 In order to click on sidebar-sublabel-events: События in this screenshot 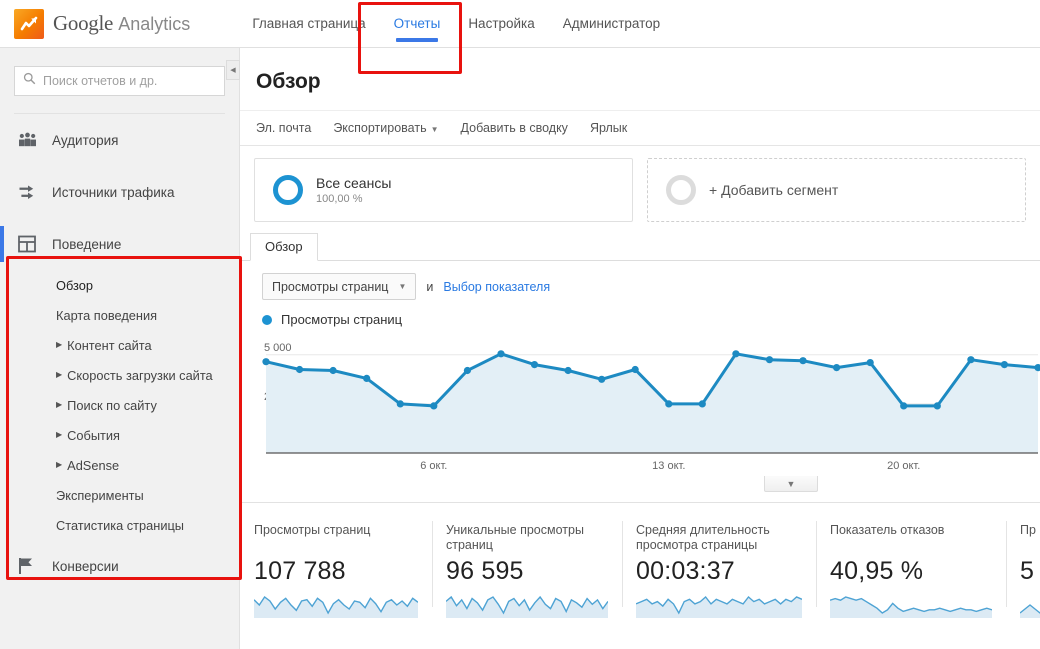, I will do `click(93, 435)`.